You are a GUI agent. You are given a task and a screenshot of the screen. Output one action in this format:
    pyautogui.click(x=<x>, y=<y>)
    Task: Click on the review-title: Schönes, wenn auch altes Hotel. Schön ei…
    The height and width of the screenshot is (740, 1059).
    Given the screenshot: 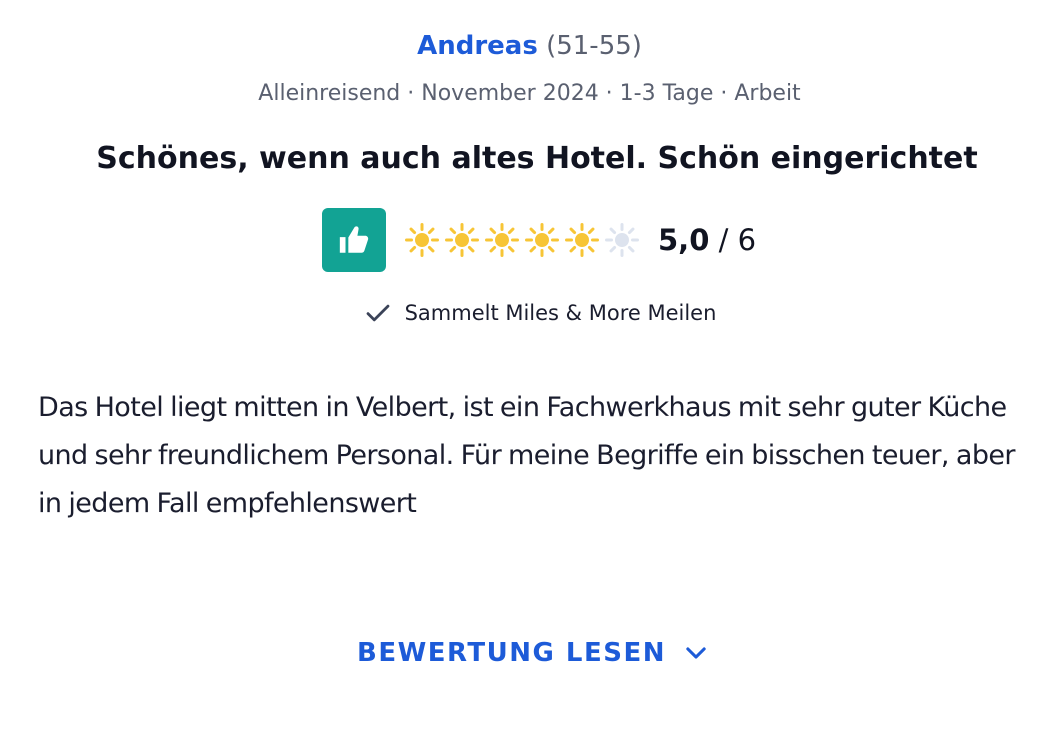 What is the action you would take?
    pyautogui.click(x=537, y=158)
    